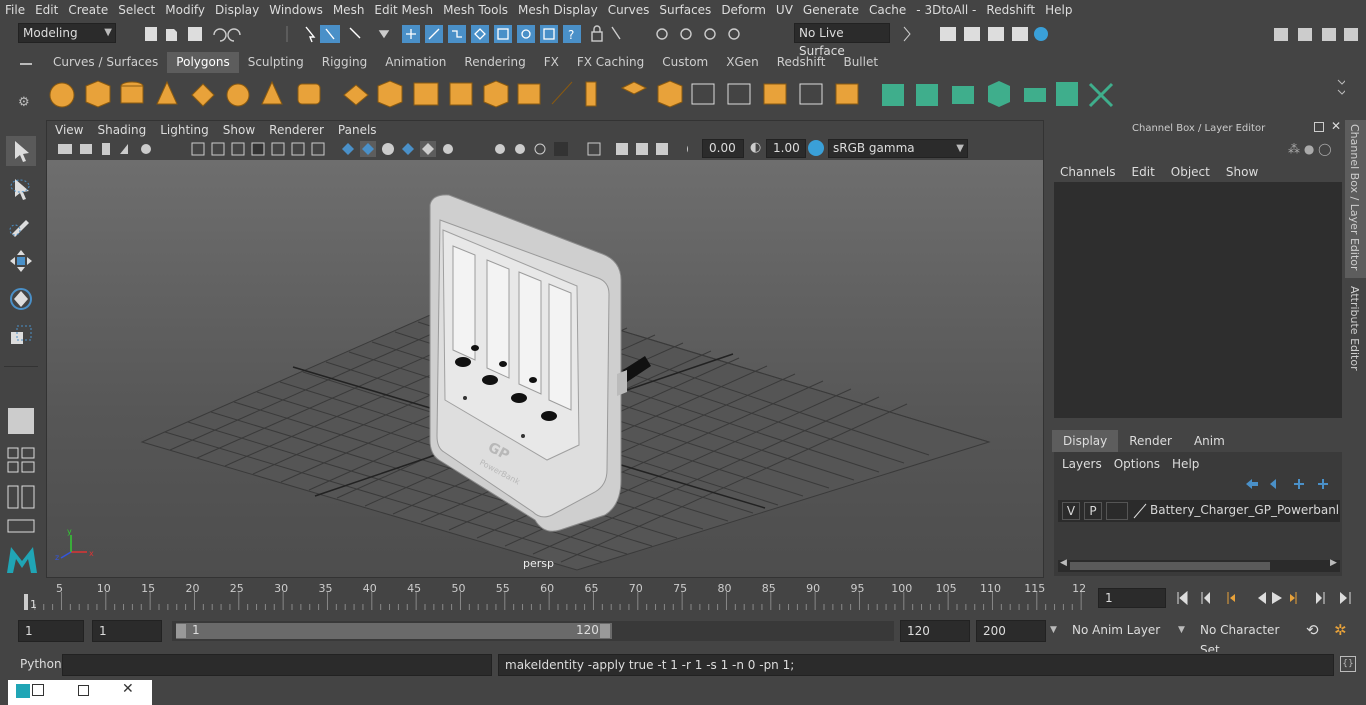 This screenshot has height=705, width=1366. I want to click on layer-playback-toggle: P, so click(1093, 511).